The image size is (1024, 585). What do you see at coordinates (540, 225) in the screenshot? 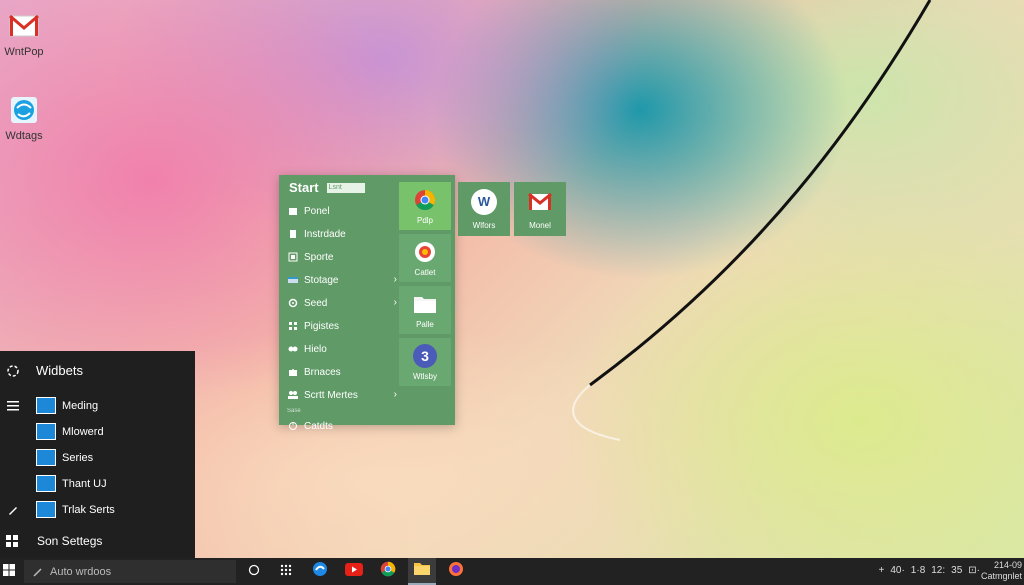
I see `tile-label: Monel` at bounding box center [540, 225].